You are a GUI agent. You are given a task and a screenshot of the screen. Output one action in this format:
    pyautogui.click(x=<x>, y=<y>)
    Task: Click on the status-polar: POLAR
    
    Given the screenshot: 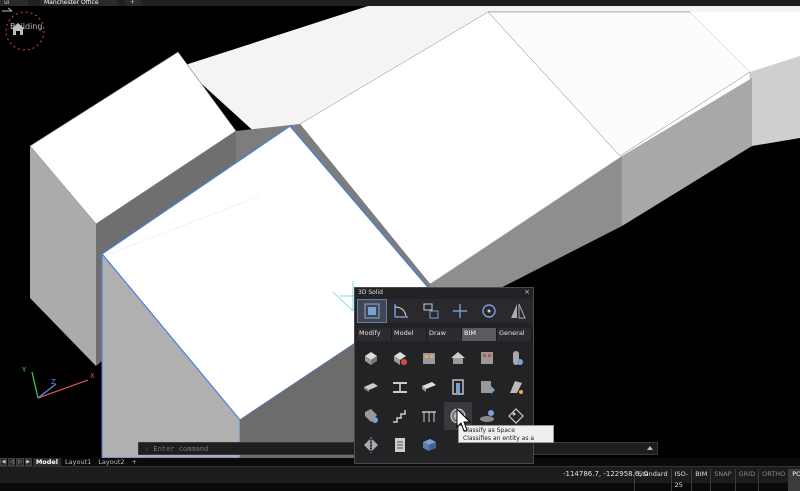 What is the action you would take?
    pyautogui.click(x=794, y=480)
    